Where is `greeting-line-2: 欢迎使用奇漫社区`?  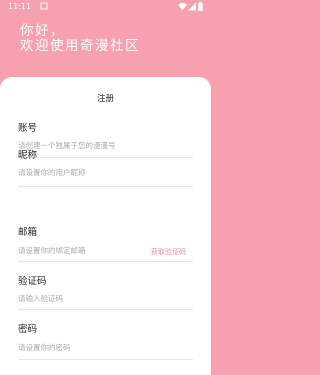 greeting-line-2: 欢迎使用奇漫社区 is located at coordinates (80, 46).